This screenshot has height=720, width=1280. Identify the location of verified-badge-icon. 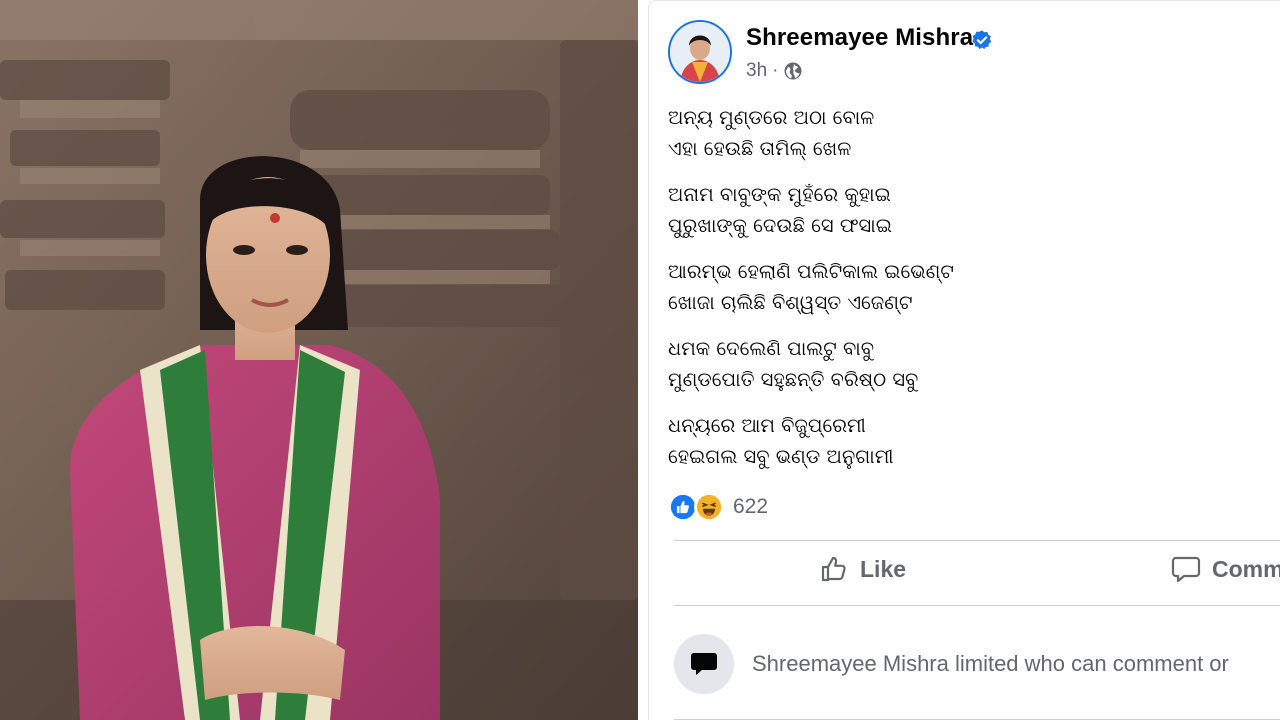
(982, 40).